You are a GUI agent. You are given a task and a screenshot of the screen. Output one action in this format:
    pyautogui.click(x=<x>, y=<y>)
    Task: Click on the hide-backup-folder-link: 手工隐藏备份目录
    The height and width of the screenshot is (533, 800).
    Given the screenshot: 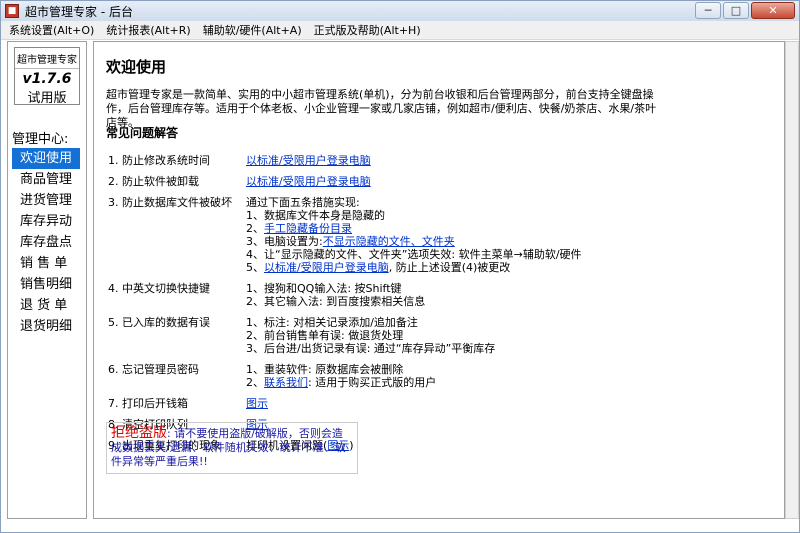 What is the action you would take?
    pyautogui.click(x=308, y=228)
    